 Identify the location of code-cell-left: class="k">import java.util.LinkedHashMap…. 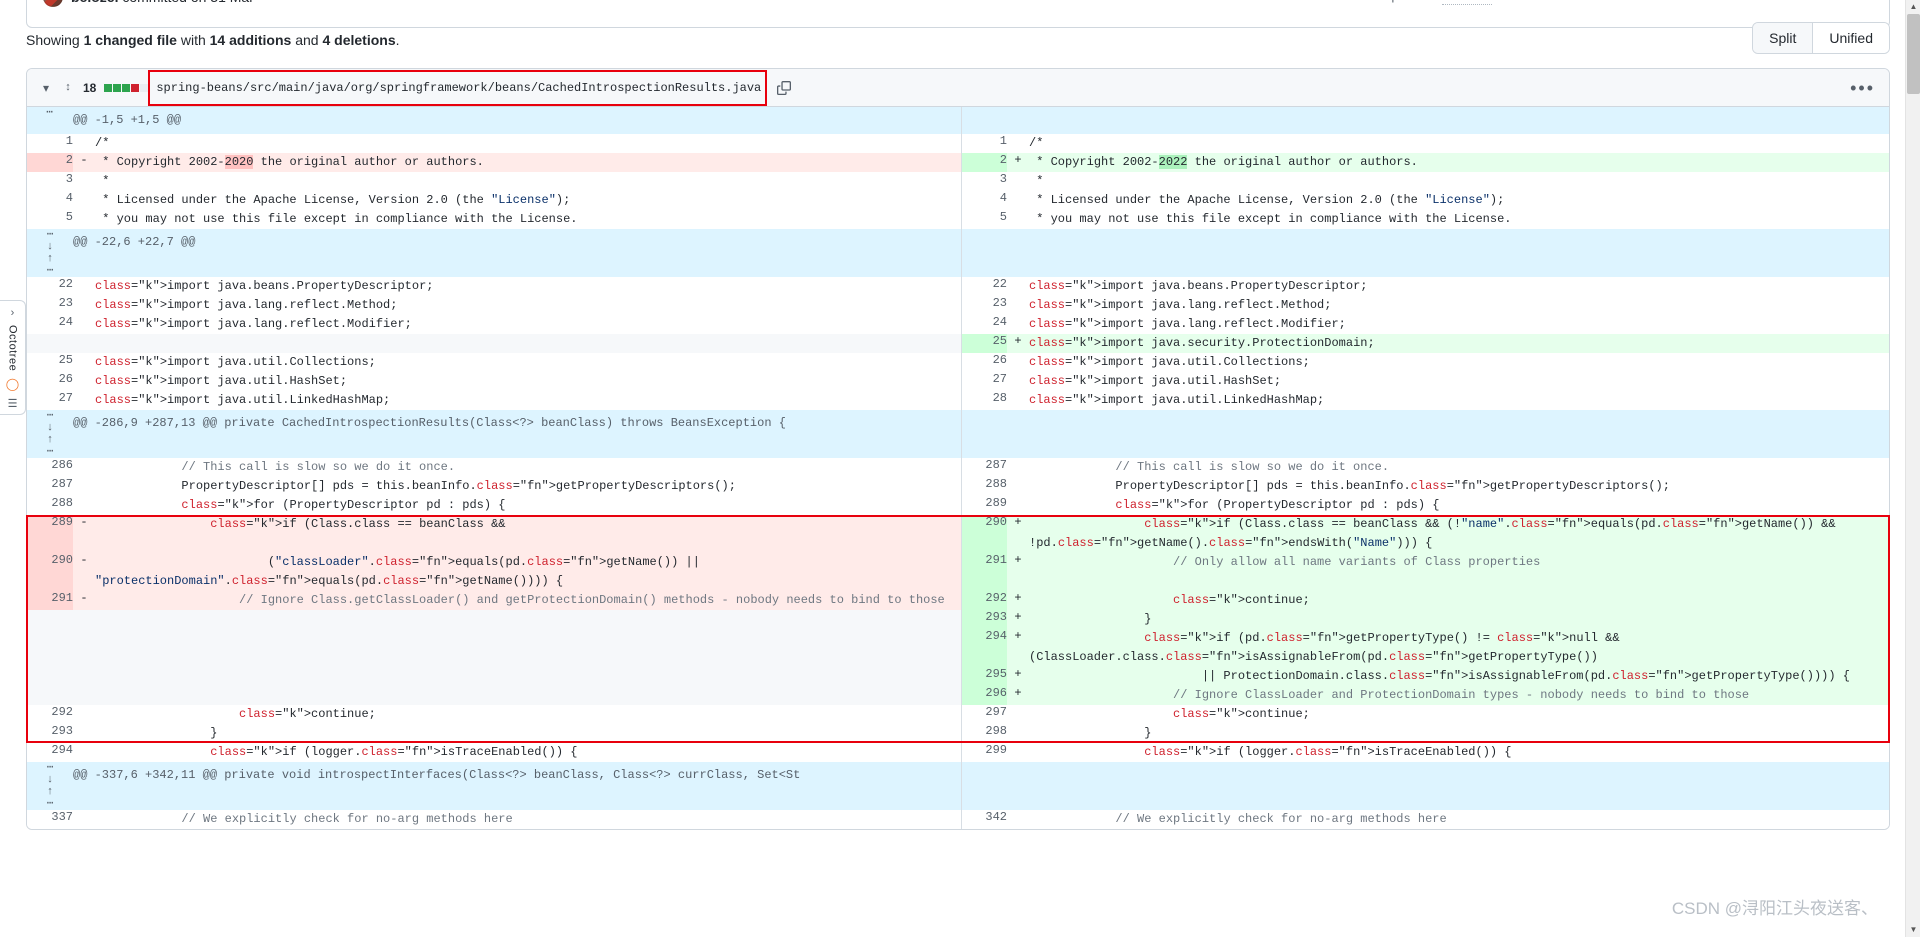
(528, 400).